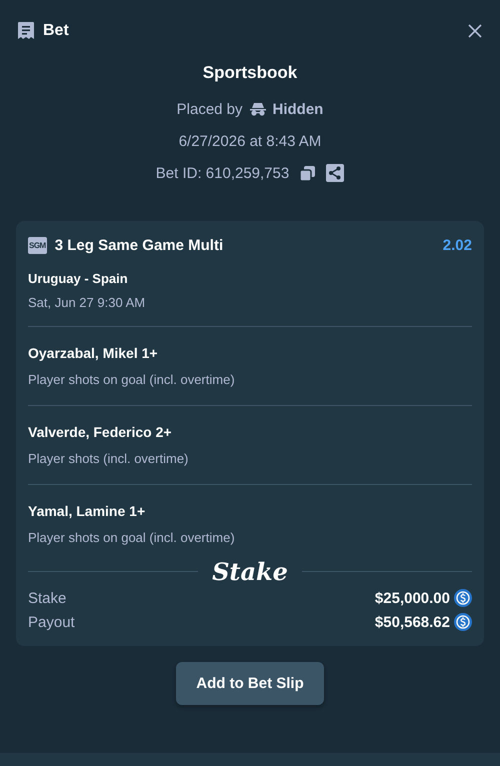 This screenshot has width=500, height=766. I want to click on sgm-badge: SGM, so click(37, 245).